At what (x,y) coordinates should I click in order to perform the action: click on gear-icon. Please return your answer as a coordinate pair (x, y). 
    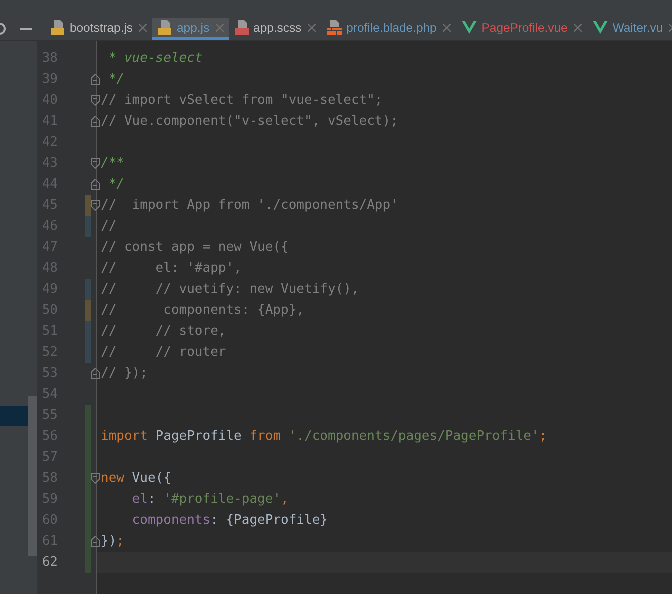
    Looking at the image, I should click on (3, 29).